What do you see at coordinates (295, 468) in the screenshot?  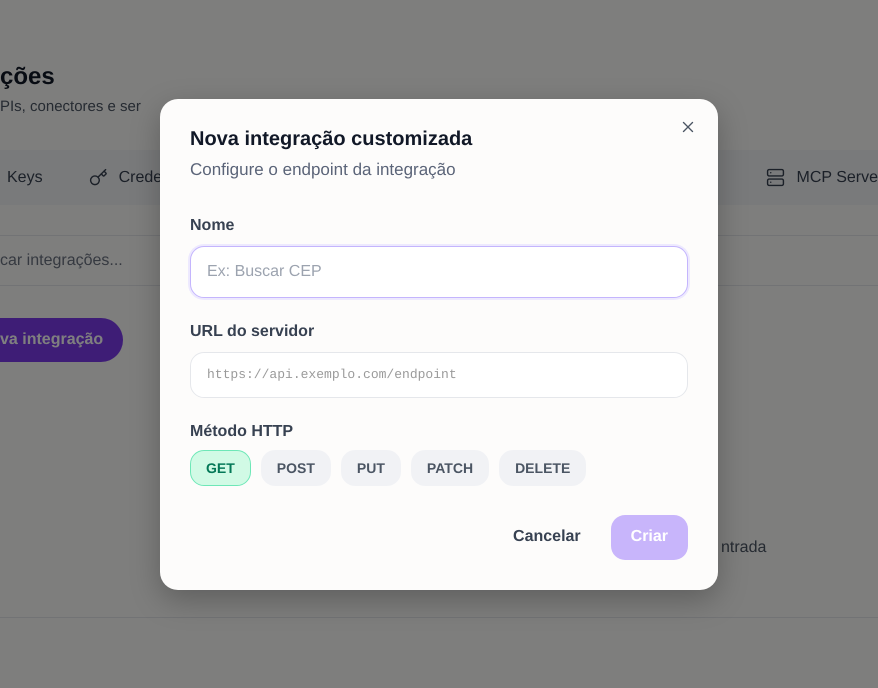 I see `method-option: POST` at bounding box center [295, 468].